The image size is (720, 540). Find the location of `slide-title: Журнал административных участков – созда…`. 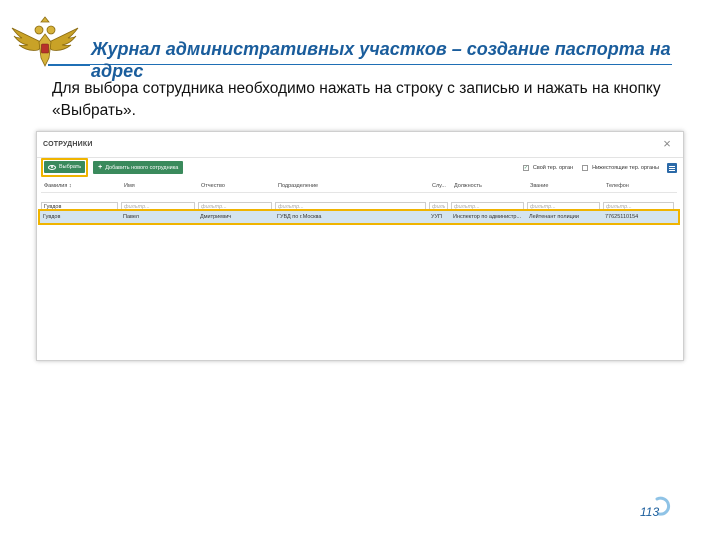

slide-title: Журнал административных участков – созда… is located at coordinates (381, 60).